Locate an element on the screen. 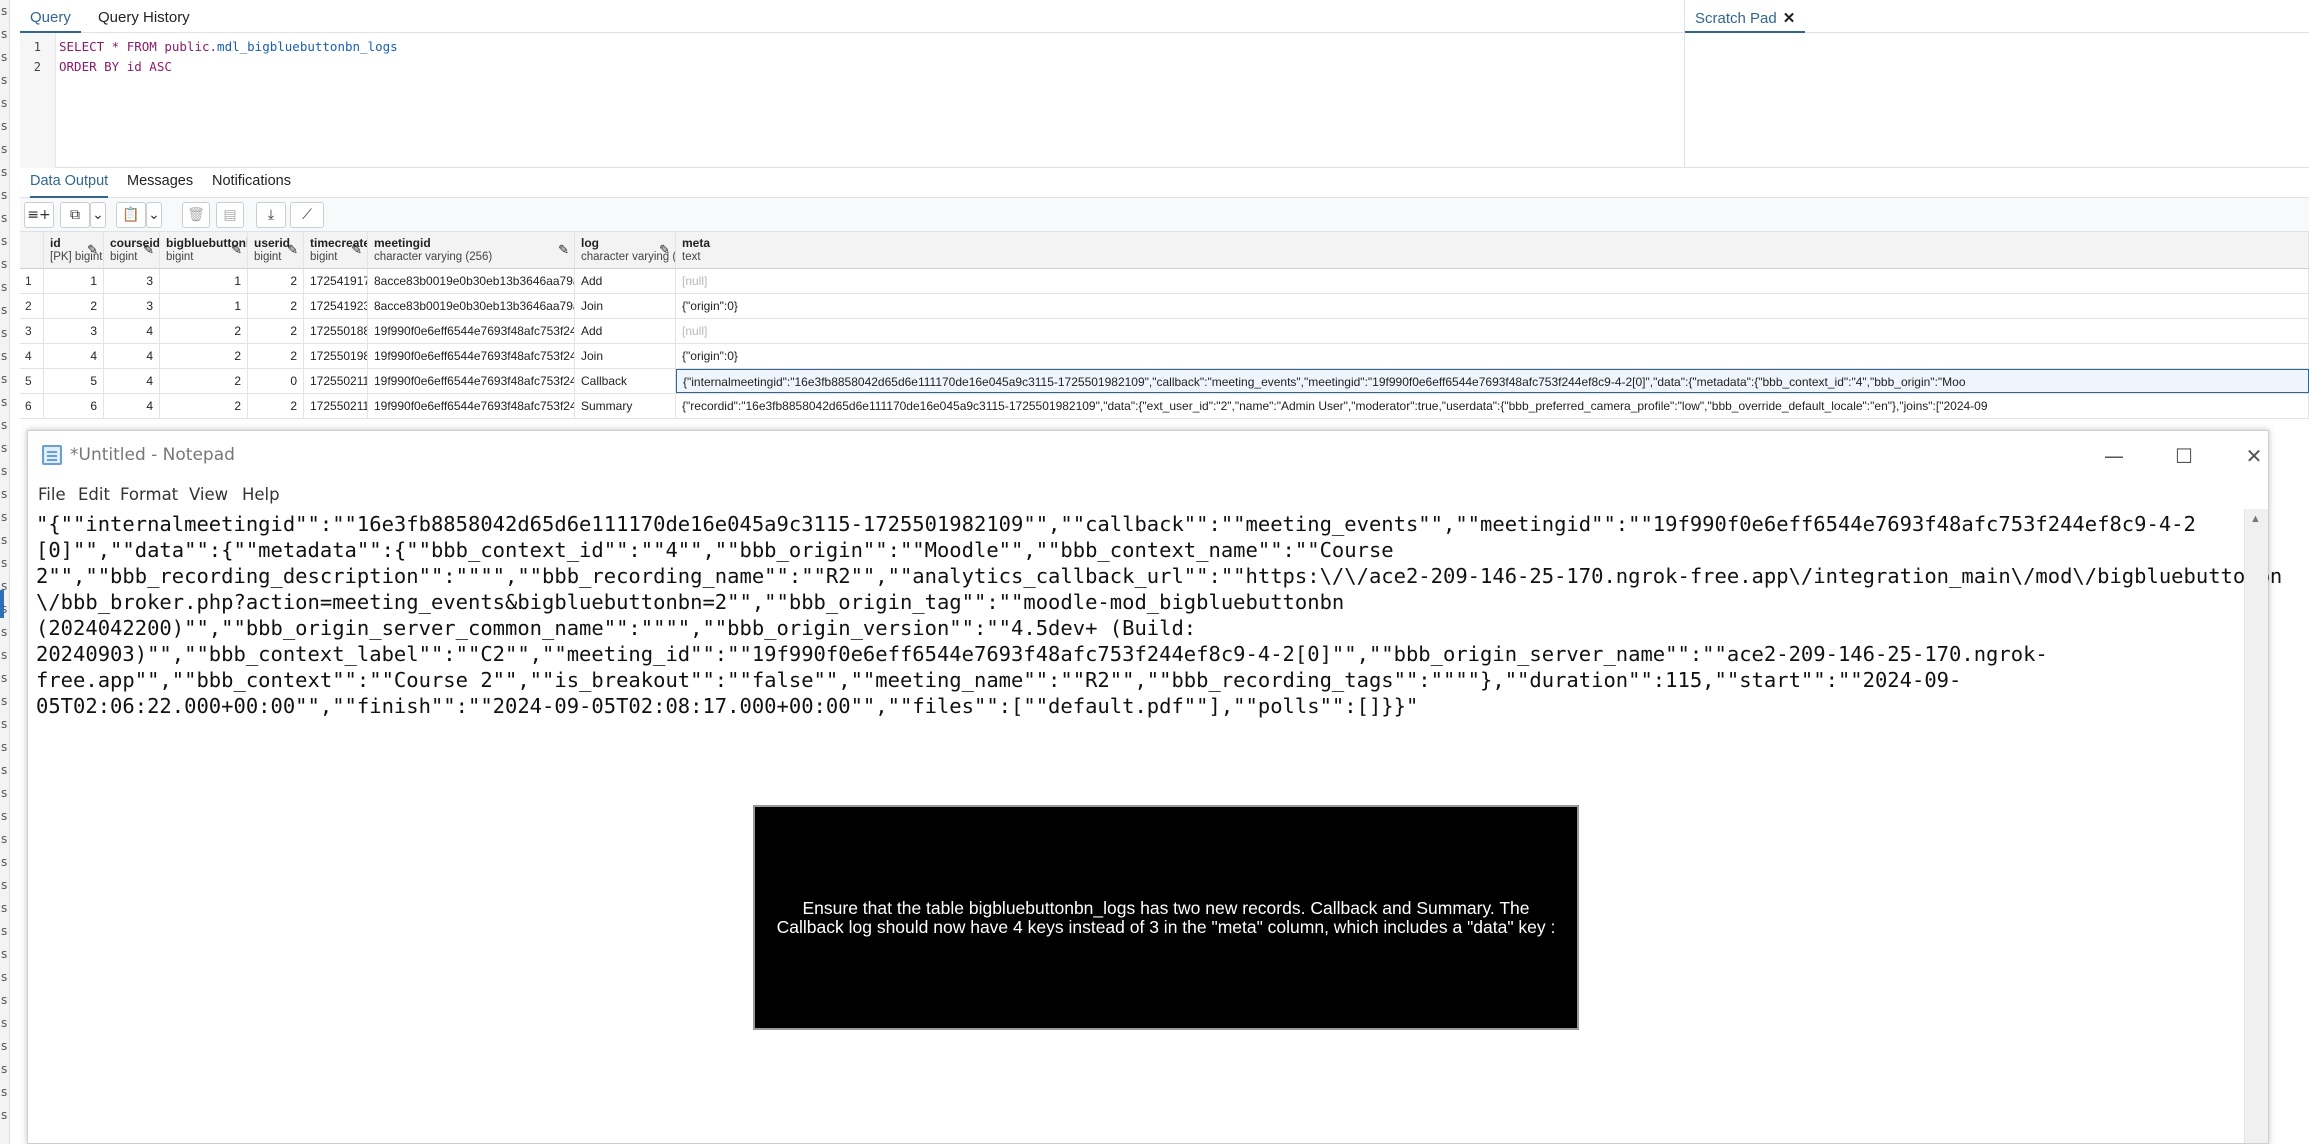  menu-format: Format is located at coordinates (149, 494).